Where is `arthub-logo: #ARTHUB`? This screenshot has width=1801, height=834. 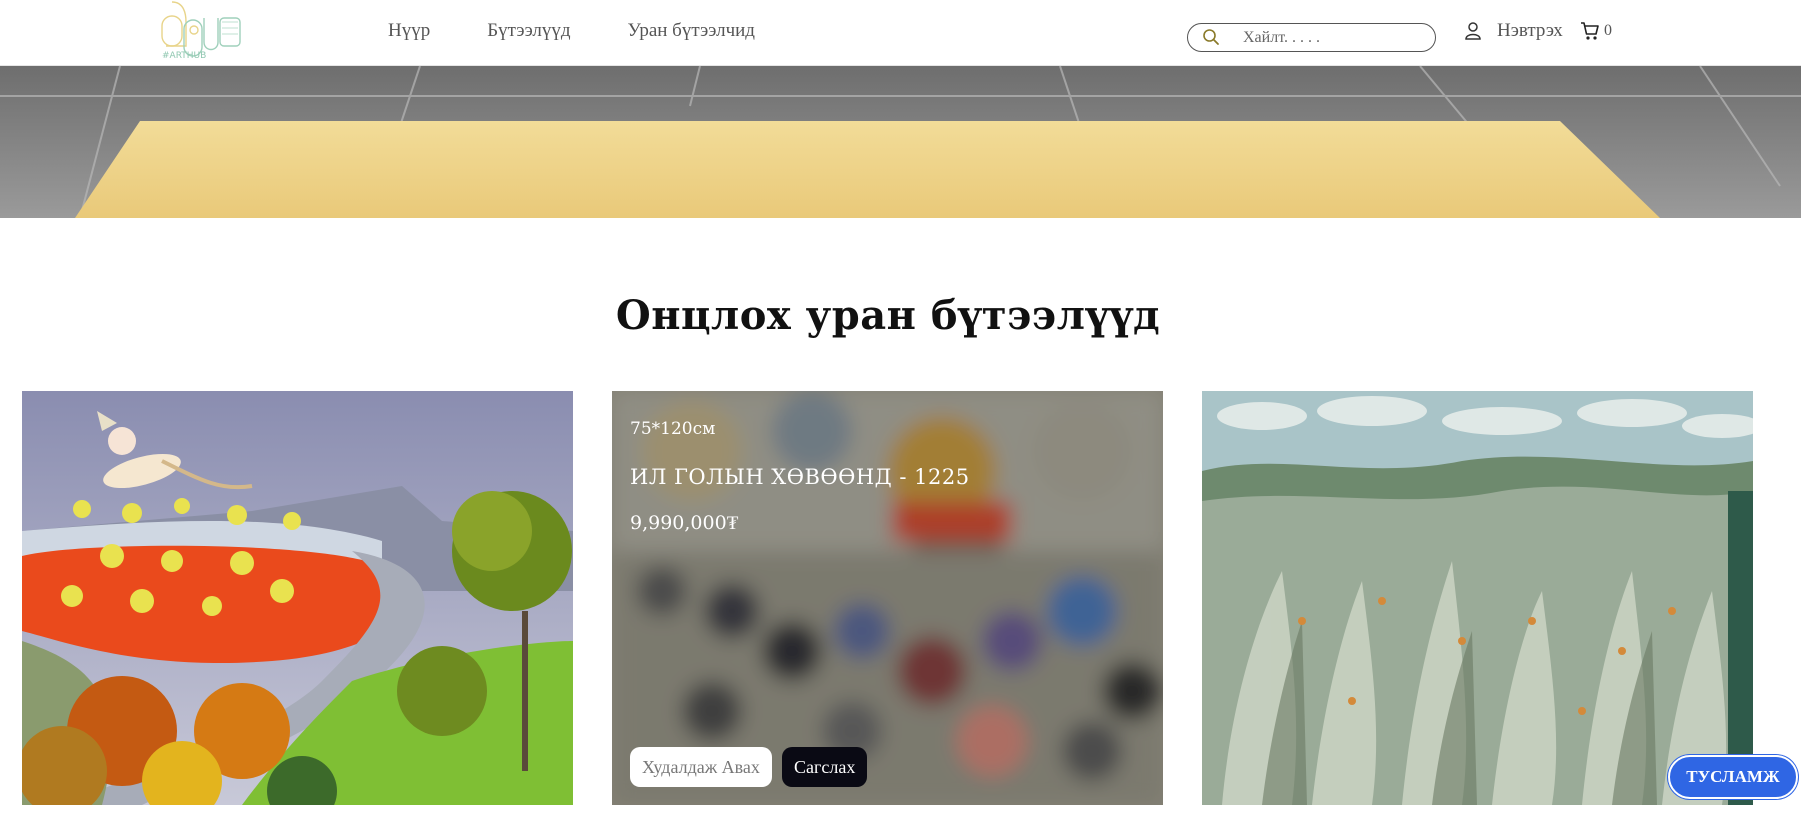 arthub-logo: #ARTHUB is located at coordinates (208, 32).